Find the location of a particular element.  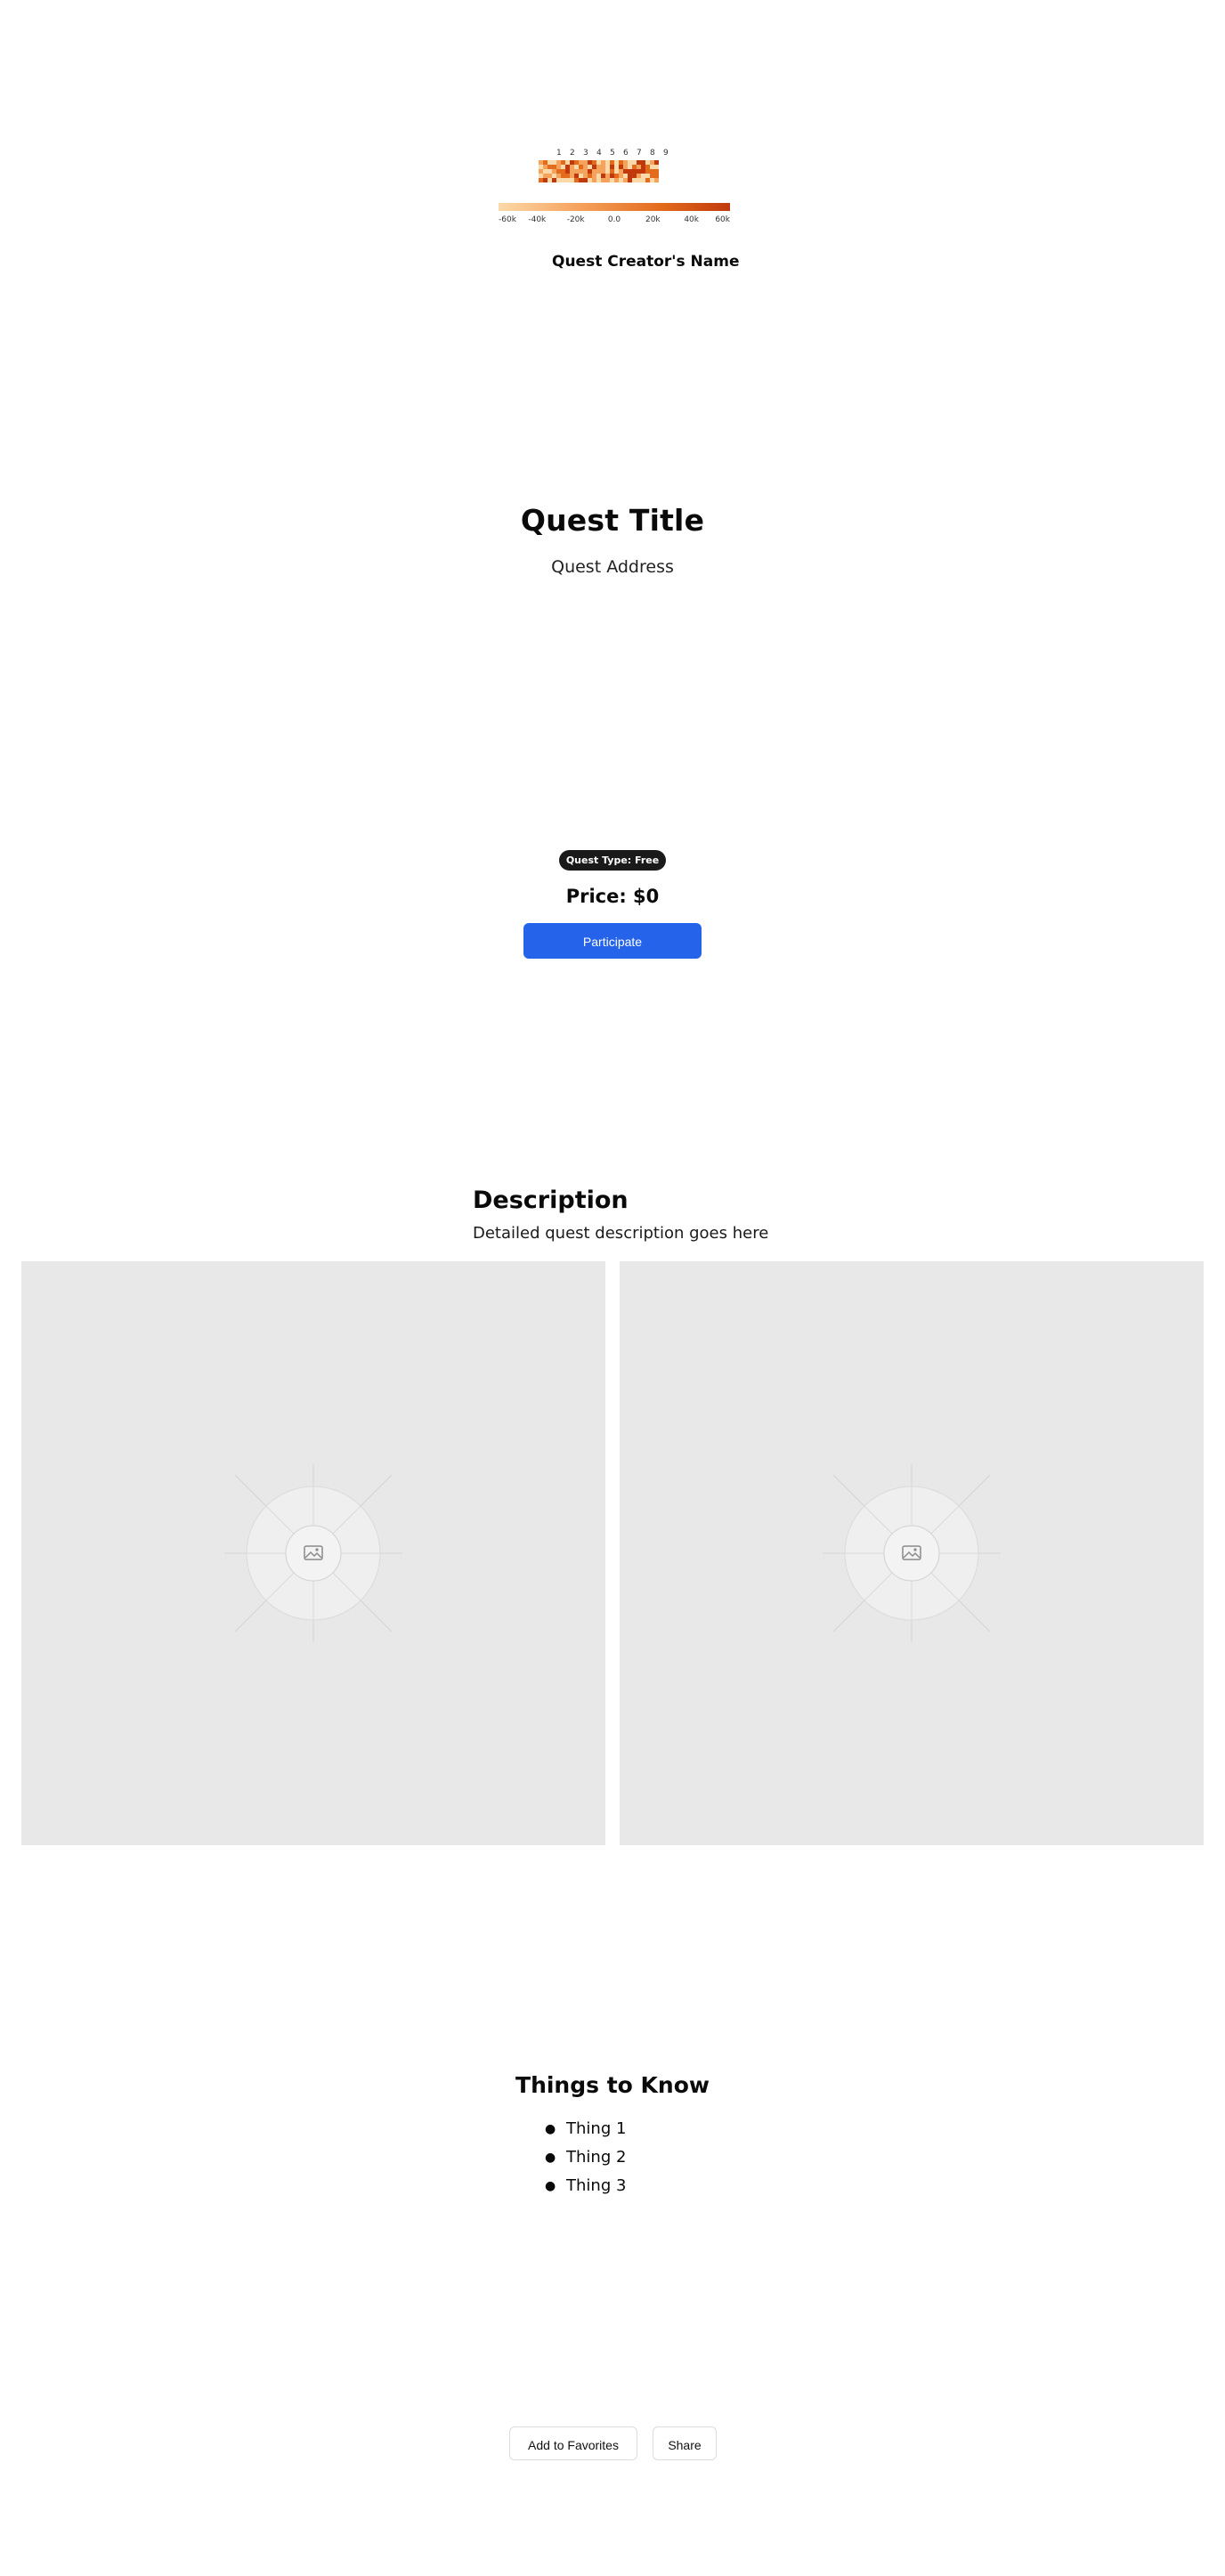

list-item: ● Thing 2 is located at coordinates (585, 2157).